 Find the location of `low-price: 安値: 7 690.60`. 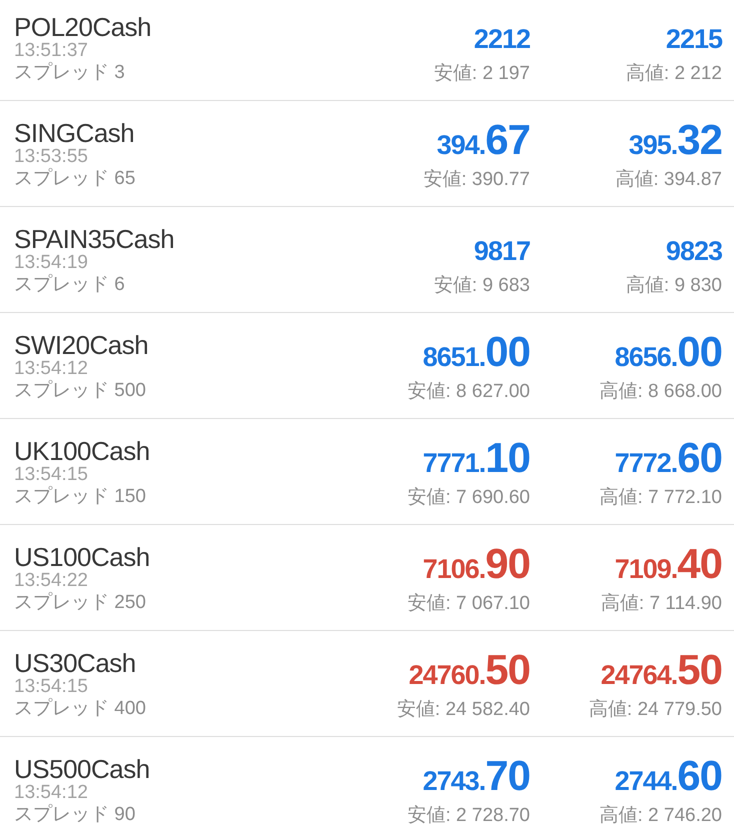

low-price: 安値: 7 690.60 is located at coordinates (468, 498).